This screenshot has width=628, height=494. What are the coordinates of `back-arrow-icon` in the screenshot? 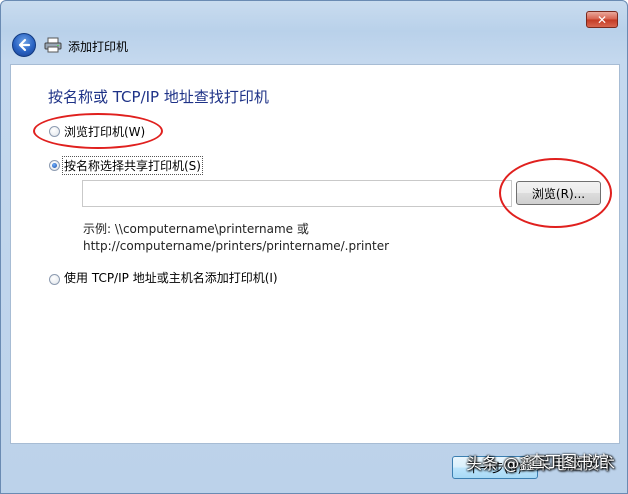 It's located at (24, 45).